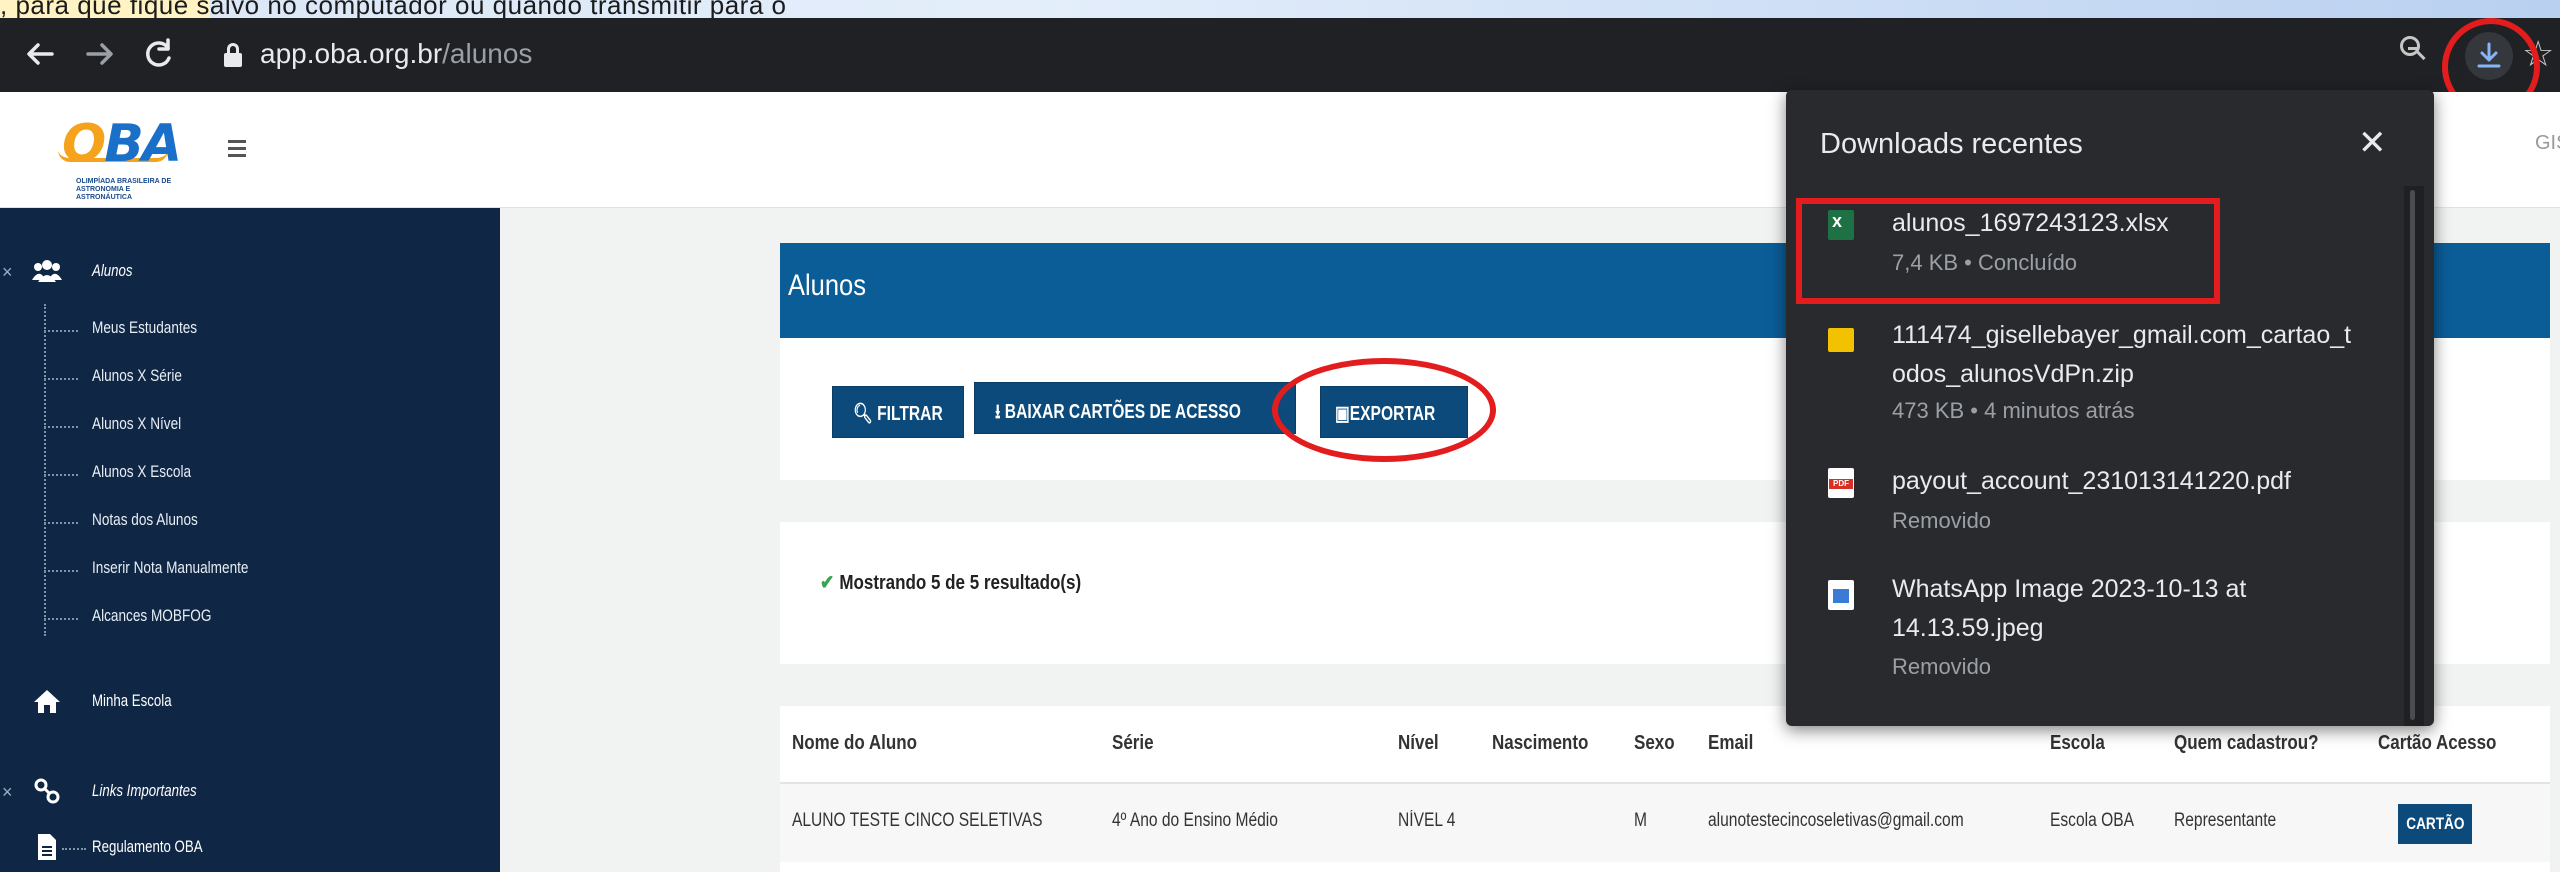  What do you see at coordinates (144, 333) in the screenshot?
I see `sidebar-item-meus-estudantes: Meus Estudantes` at bounding box center [144, 333].